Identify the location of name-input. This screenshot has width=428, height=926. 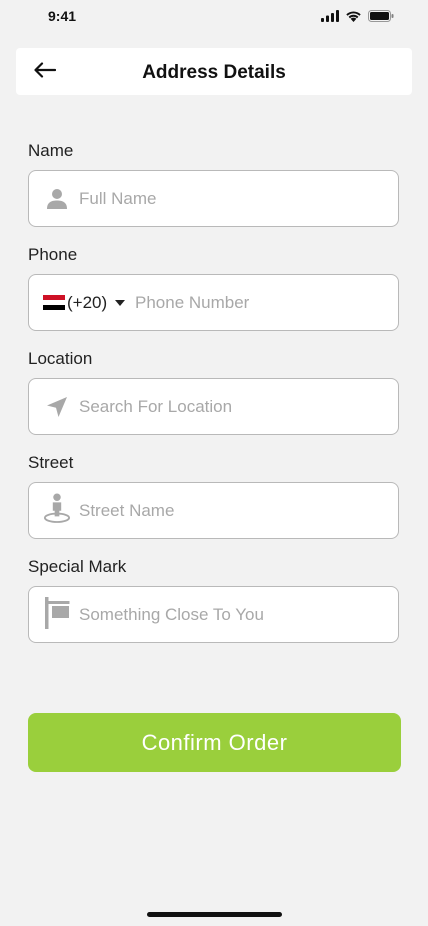
(229, 198).